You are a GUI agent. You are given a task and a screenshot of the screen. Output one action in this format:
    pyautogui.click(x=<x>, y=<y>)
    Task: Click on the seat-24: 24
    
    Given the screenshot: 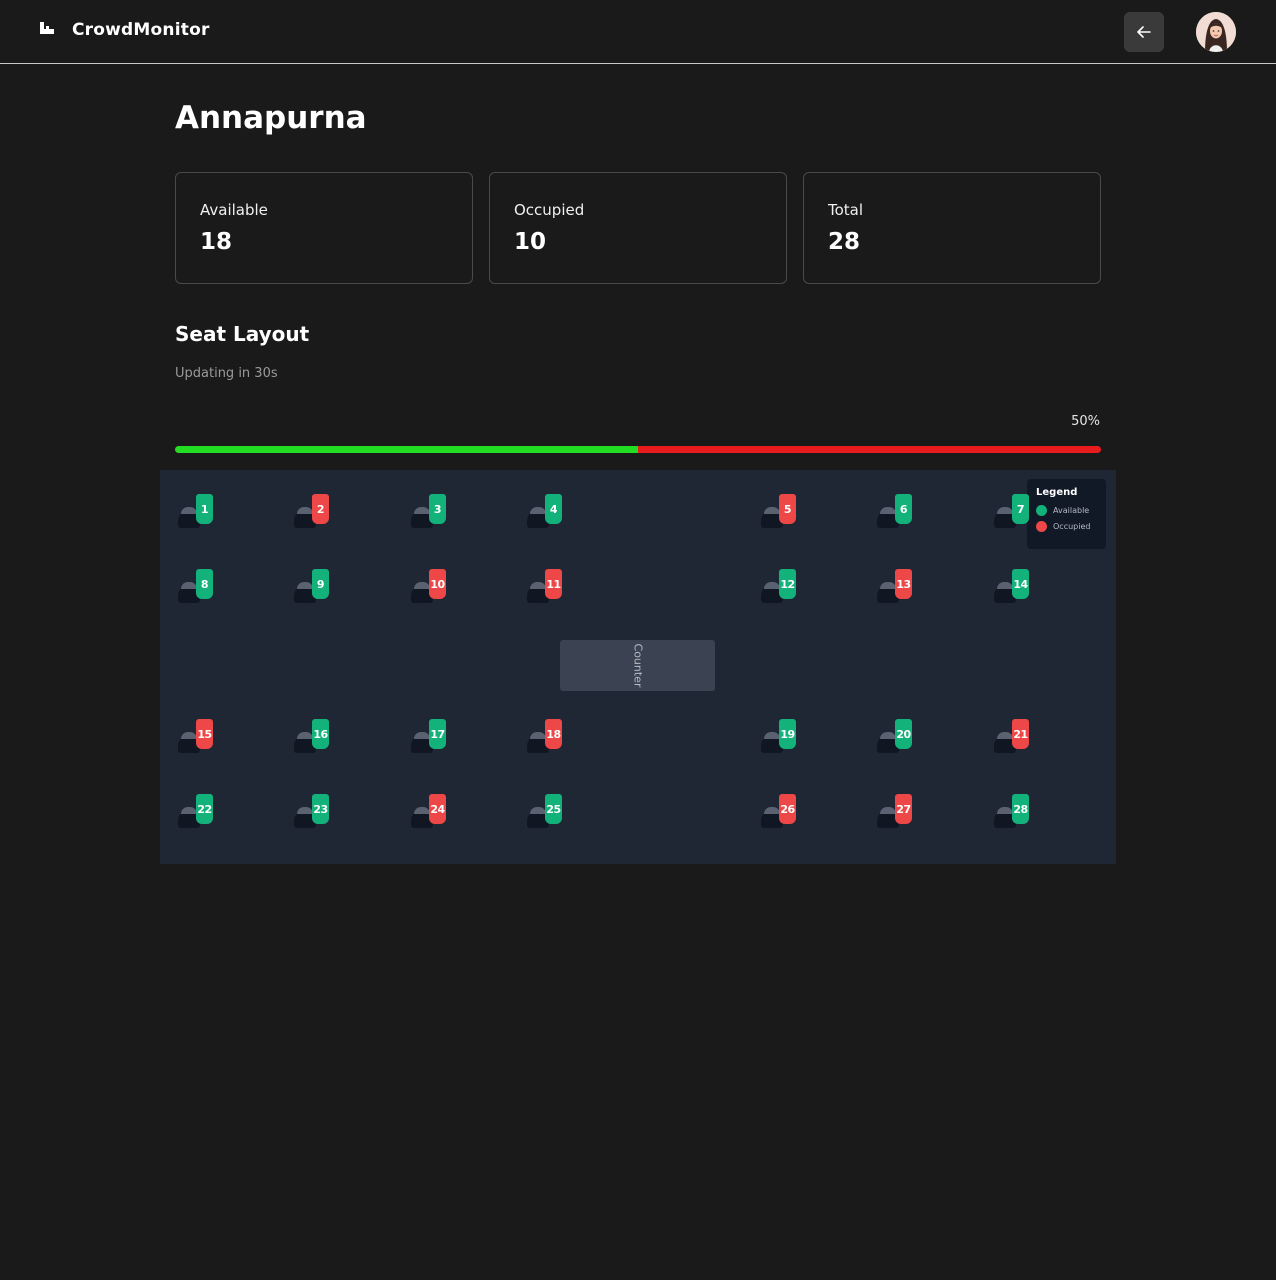 What is the action you would take?
    pyautogui.click(x=431, y=812)
    